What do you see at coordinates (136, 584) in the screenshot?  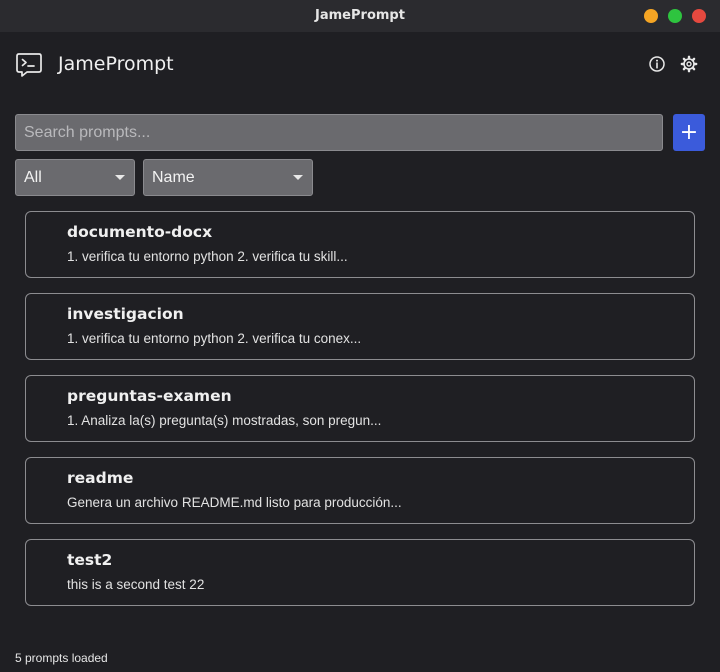 I see `prompt-preview: this is a second test 22` at bounding box center [136, 584].